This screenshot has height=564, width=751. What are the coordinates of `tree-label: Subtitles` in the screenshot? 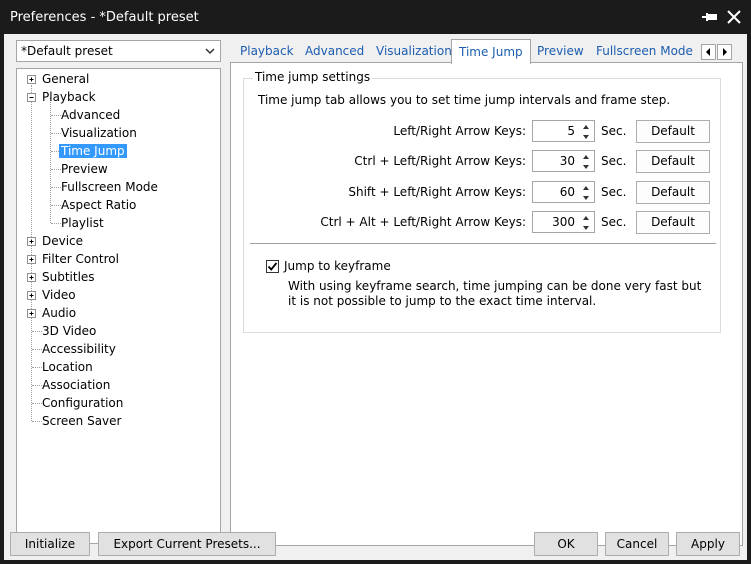 It's located at (68, 277).